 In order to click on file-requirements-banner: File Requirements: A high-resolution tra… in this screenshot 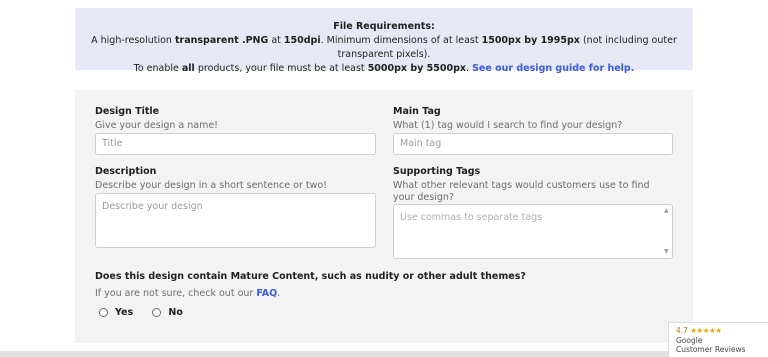, I will do `click(384, 41)`.